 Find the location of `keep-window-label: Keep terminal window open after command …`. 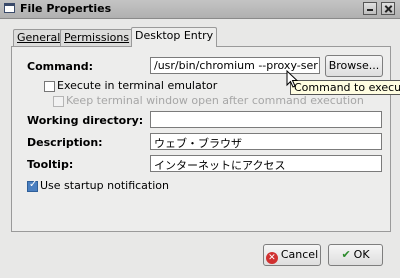

keep-window-label: Keep terminal window open after command … is located at coordinates (215, 100).